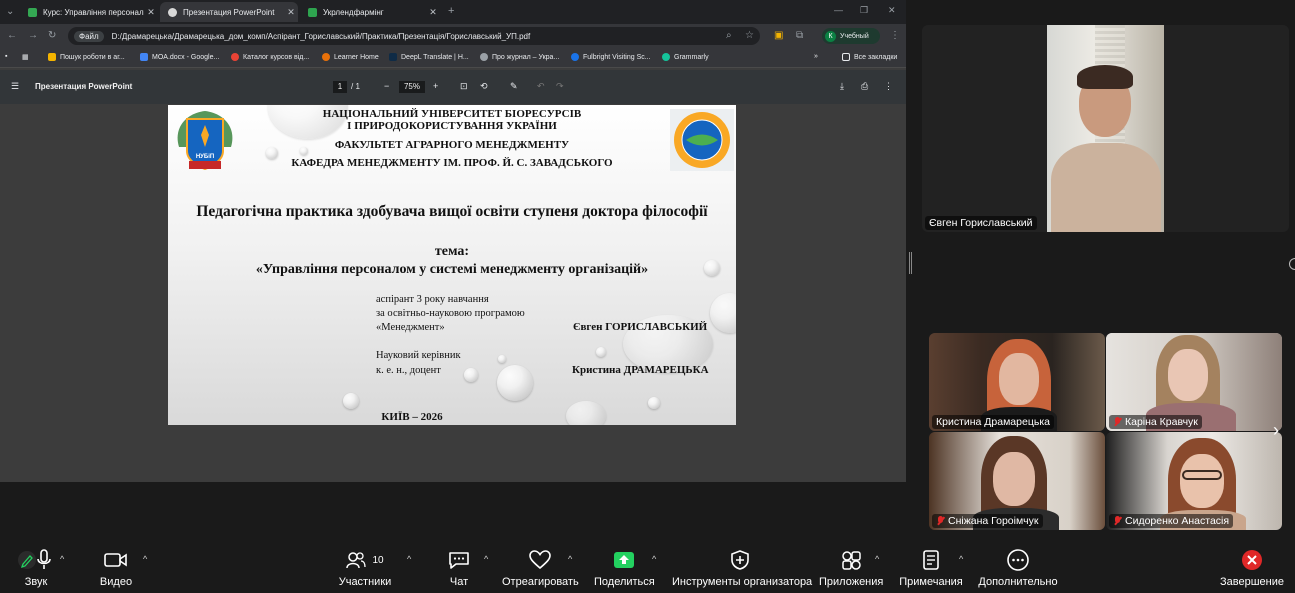 The width and height of the screenshot is (1295, 593). Describe the element at coordinates (877, 559) in the screenshot. I see `apps-options-caret-icon: ^` at that location.